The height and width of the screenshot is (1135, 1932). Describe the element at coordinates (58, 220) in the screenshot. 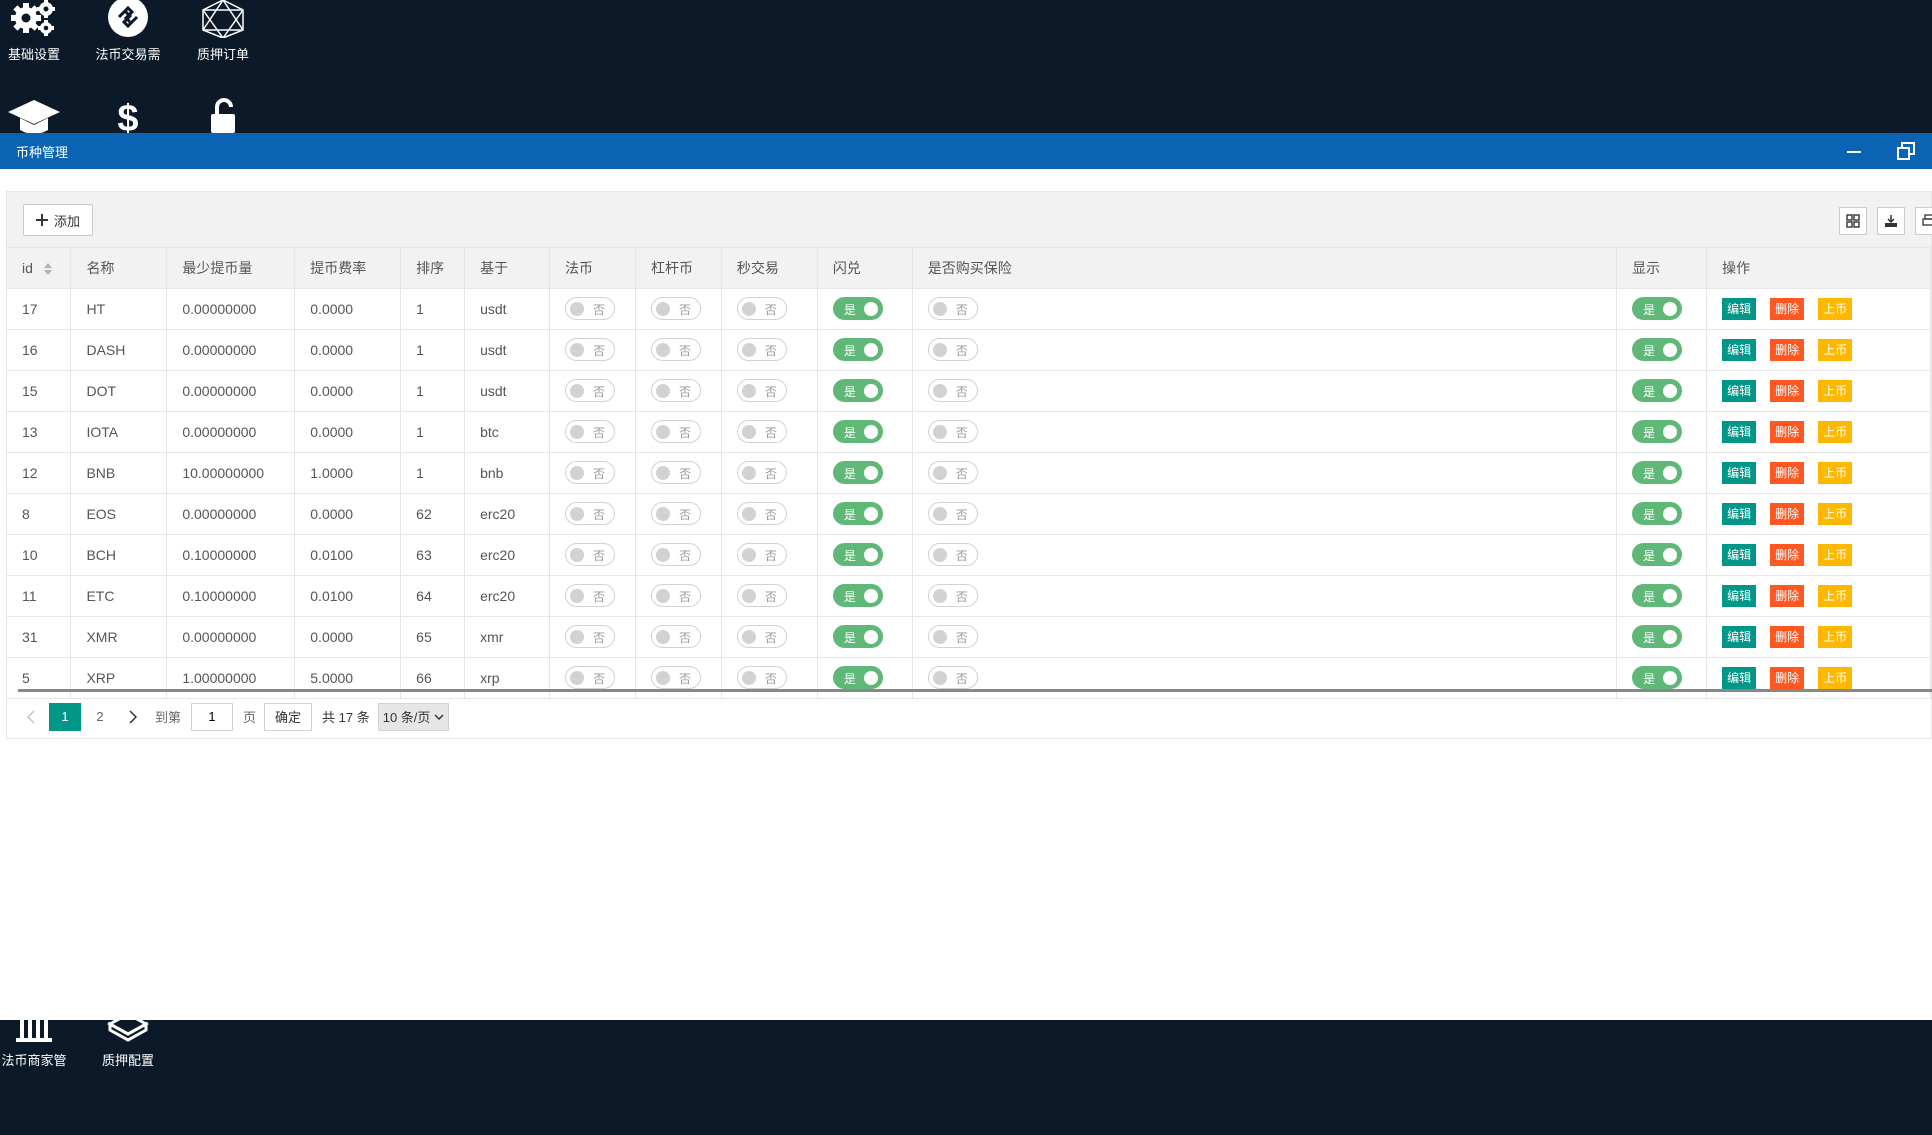

I see `add-button: 添加` at that location.